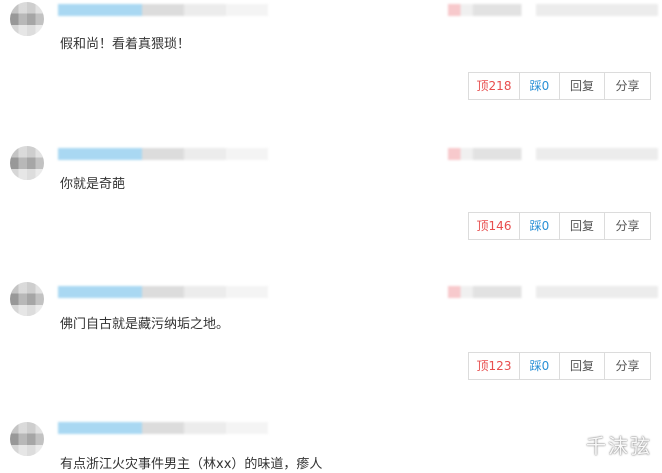 This screenshot has height=473, width=662. I want to click on comment-actions: 顶123 踩0 回复 分享, so click(559, 366).